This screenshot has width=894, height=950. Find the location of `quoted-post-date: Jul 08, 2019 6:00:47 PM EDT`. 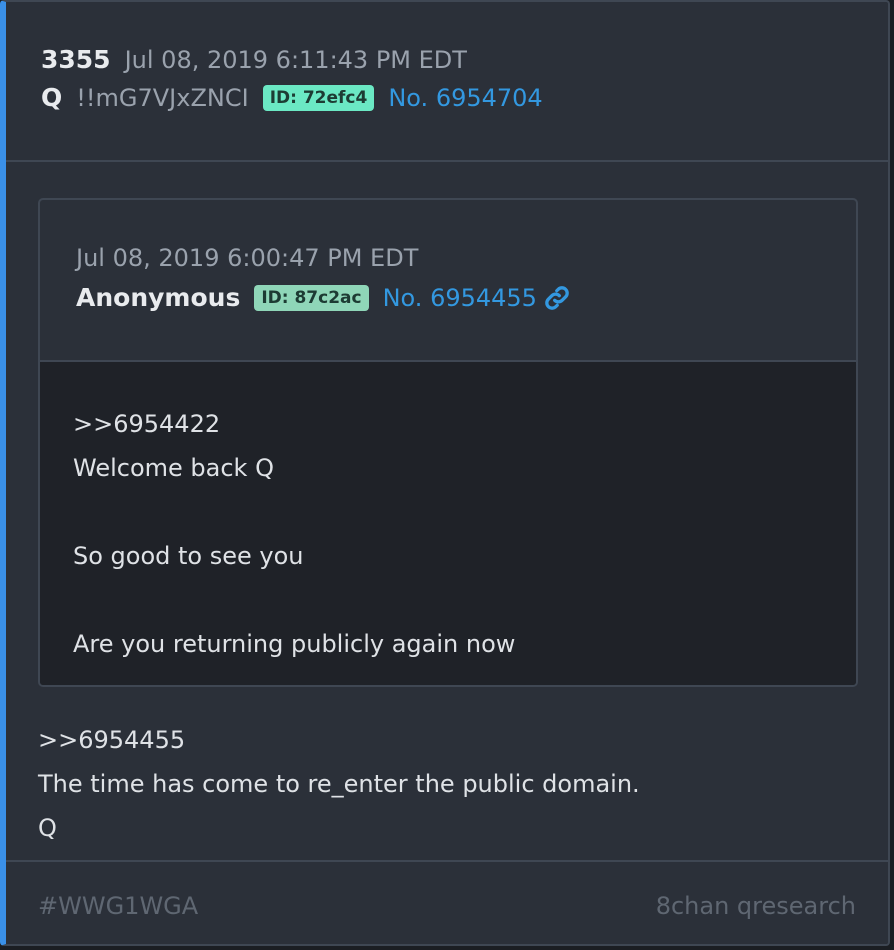

quoted-post-date: Jul 08, 2019 6:00:47 PM EDT is located at coordinates (247, 258).